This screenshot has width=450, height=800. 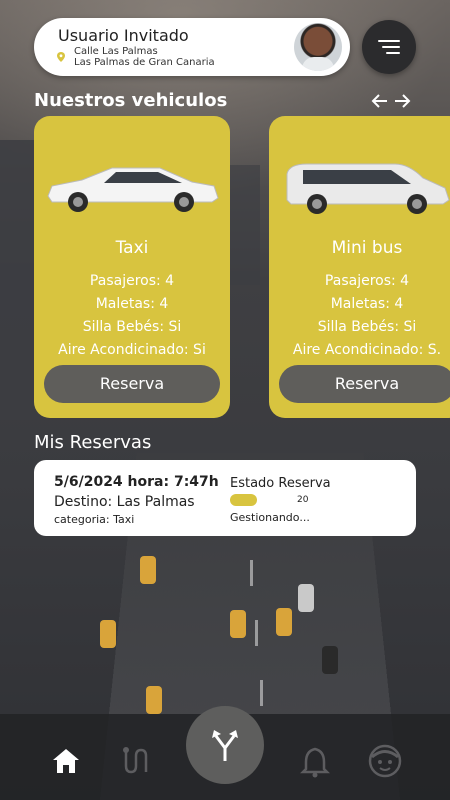 I want to click on address-line-2: Las Palmas de Gran Canaria, so click(x=144, y=62).